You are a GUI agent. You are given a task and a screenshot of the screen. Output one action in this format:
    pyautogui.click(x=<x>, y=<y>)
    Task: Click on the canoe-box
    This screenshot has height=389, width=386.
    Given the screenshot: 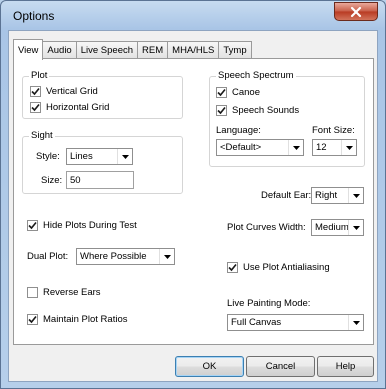 What is the action you would take?
    pyautogui.click(x=221, y=92)
    